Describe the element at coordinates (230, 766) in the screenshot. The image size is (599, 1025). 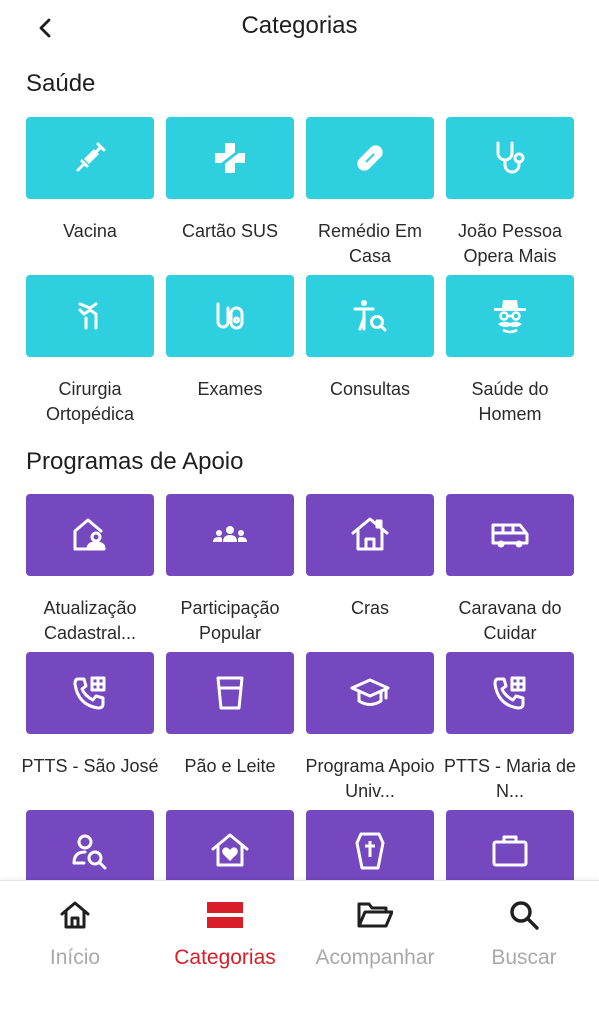
I see `category-label: Pão e Leite` at that location.